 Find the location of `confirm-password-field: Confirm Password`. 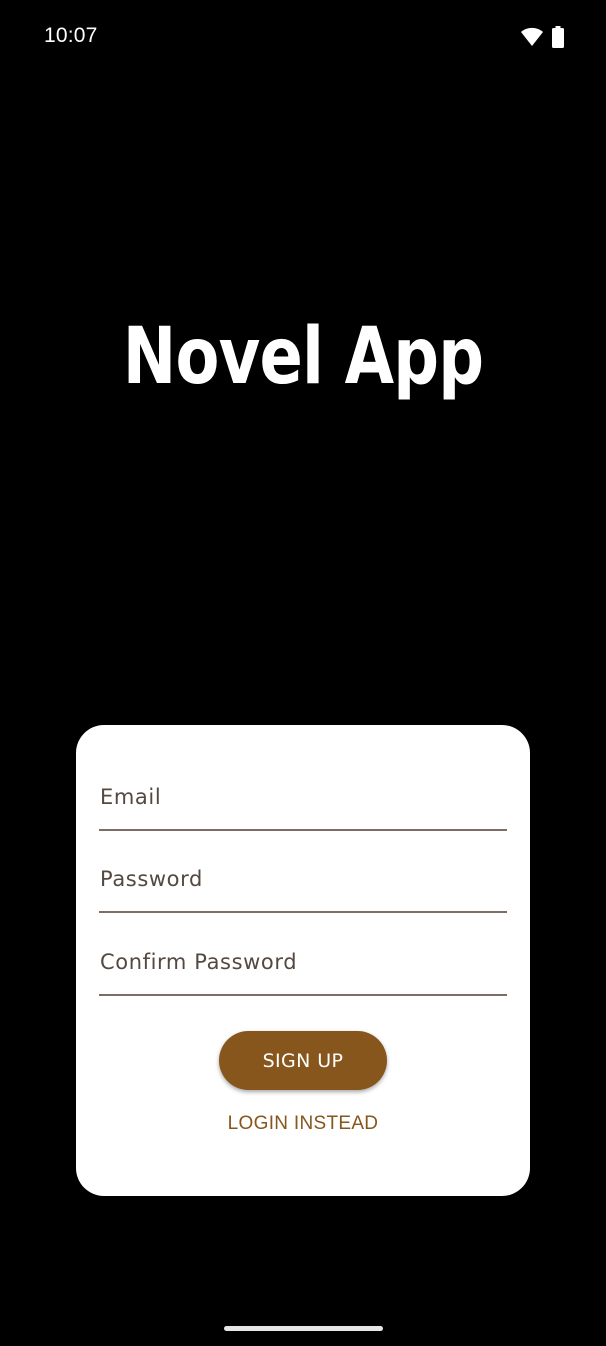

confirm-password-field: Confirm Password is located at coordinates (303, 966).